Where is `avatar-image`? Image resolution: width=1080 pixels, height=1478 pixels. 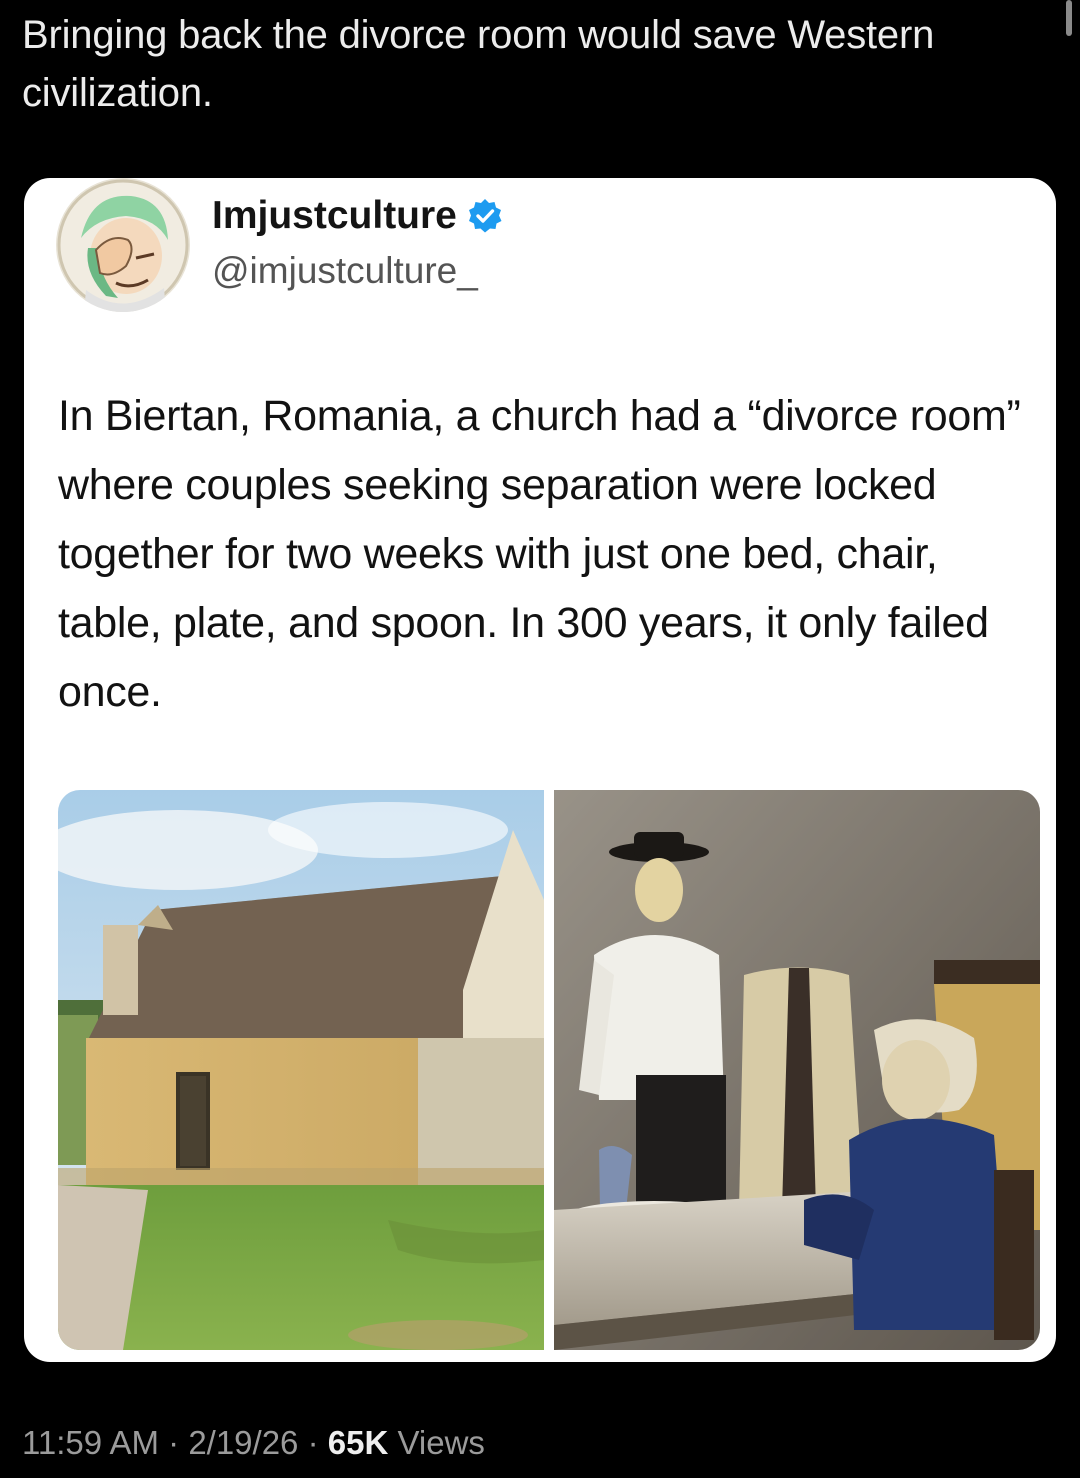
avatar-image is located at coordinates (123, 245).